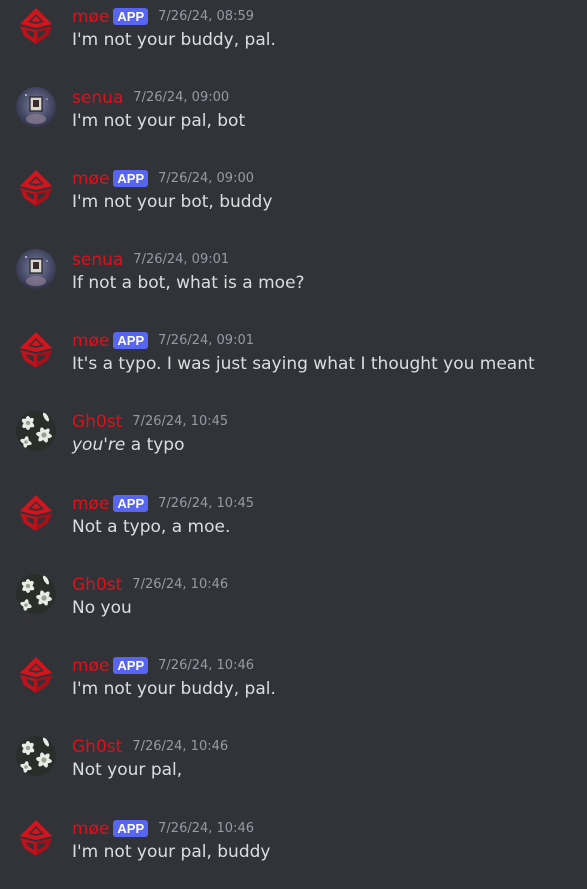  Describe the element at coordinates (188, 283) in the screenshot. I see `message-text: If not a bot, what is a moe?` at that location.